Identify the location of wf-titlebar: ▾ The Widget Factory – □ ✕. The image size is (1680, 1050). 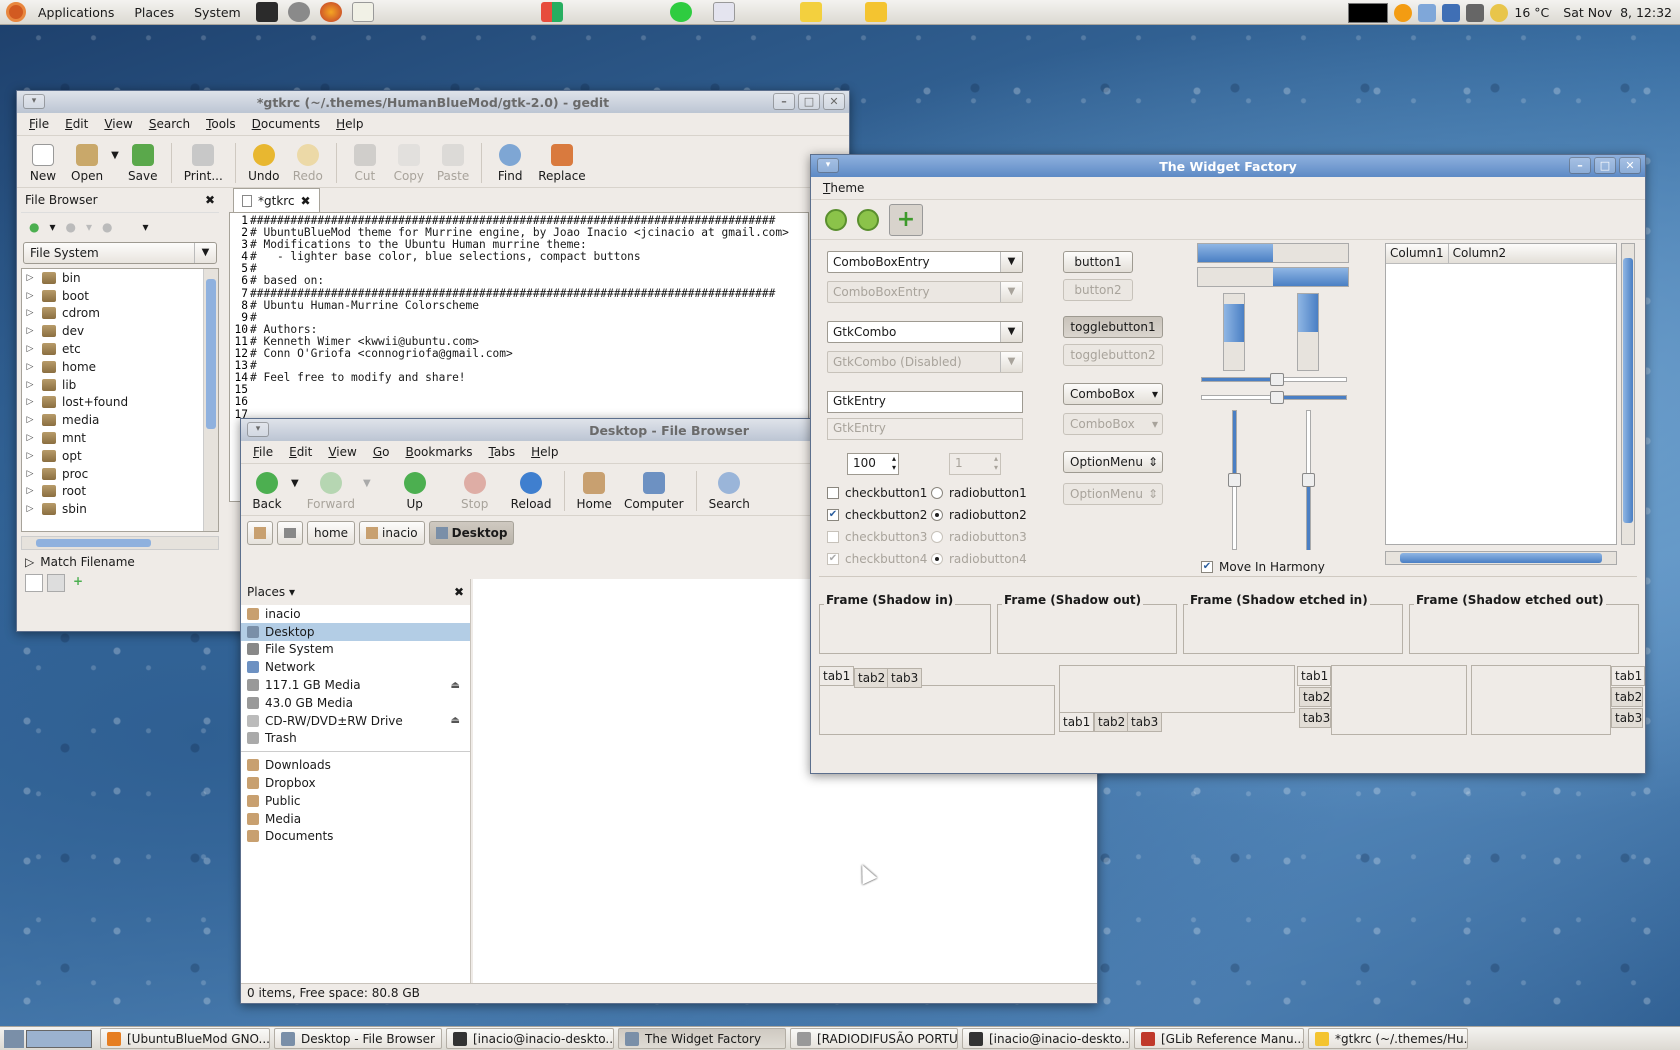
(1228, 166).